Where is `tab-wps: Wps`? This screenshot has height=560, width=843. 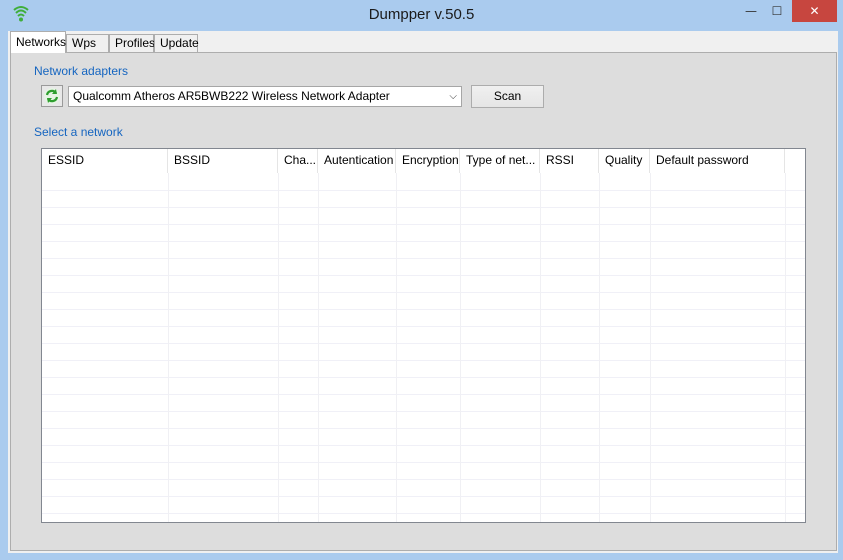
tab-wps: Wps is located at coordinates (87, 43).